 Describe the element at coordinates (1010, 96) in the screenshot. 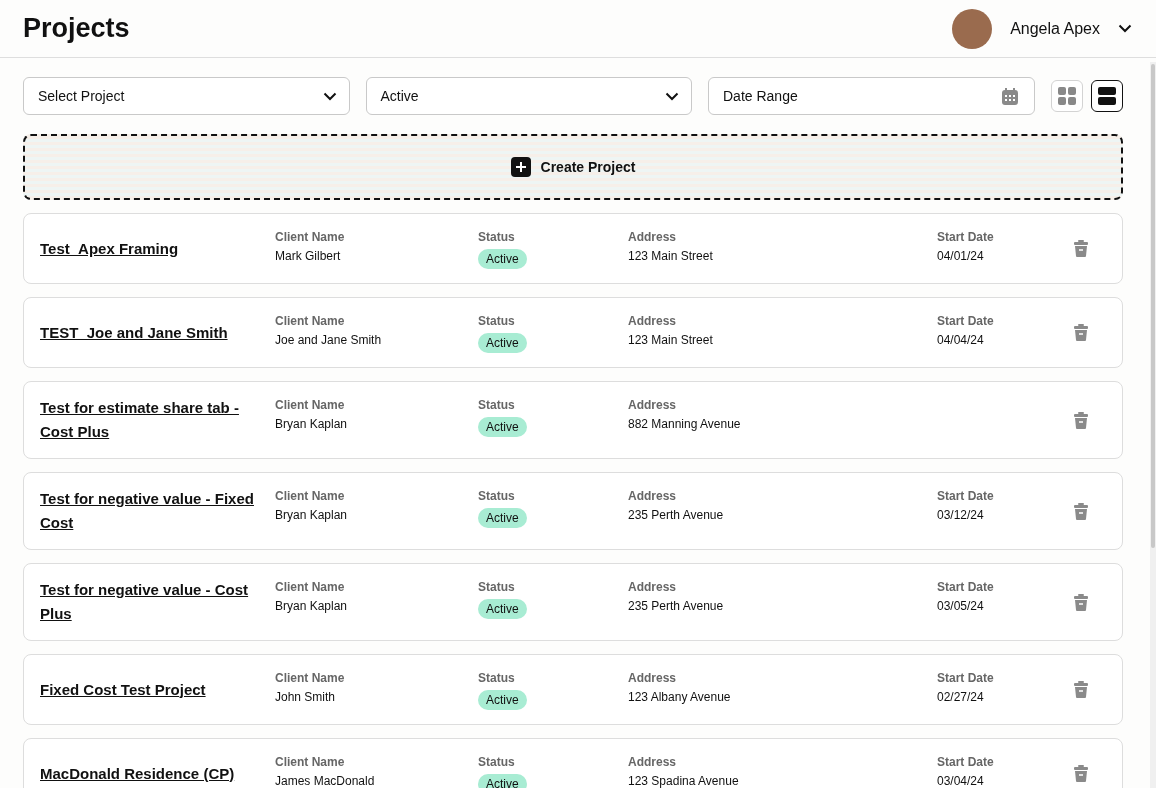

I see `calendar-icon` at that location.